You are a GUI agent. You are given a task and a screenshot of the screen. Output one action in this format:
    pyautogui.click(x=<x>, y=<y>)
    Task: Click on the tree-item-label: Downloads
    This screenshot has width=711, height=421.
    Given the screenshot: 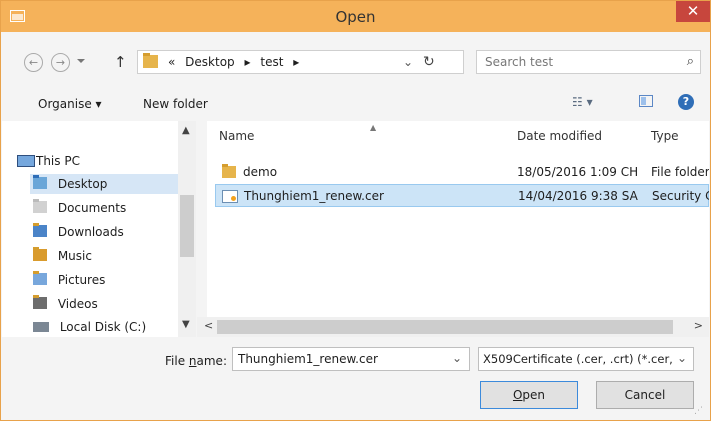 What is the action you would take?
    pyautogui.click(x=90, y=232)
    